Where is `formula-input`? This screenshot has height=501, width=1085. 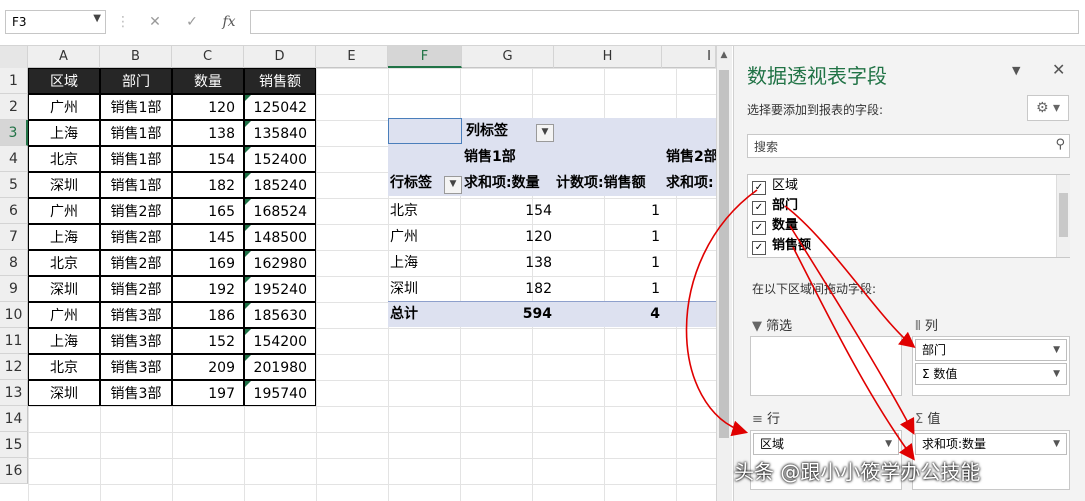 formula-input is located at coordinates (664, 22).